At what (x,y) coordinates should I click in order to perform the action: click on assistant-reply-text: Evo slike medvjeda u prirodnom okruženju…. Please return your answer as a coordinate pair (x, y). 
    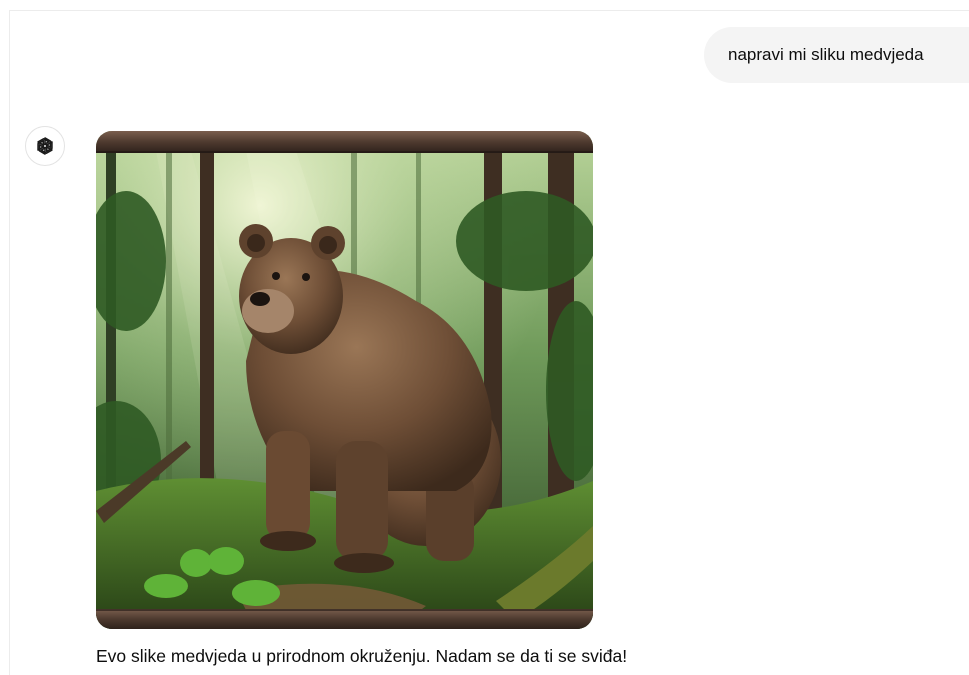
    Looking at the image, I should click on (362, 656).